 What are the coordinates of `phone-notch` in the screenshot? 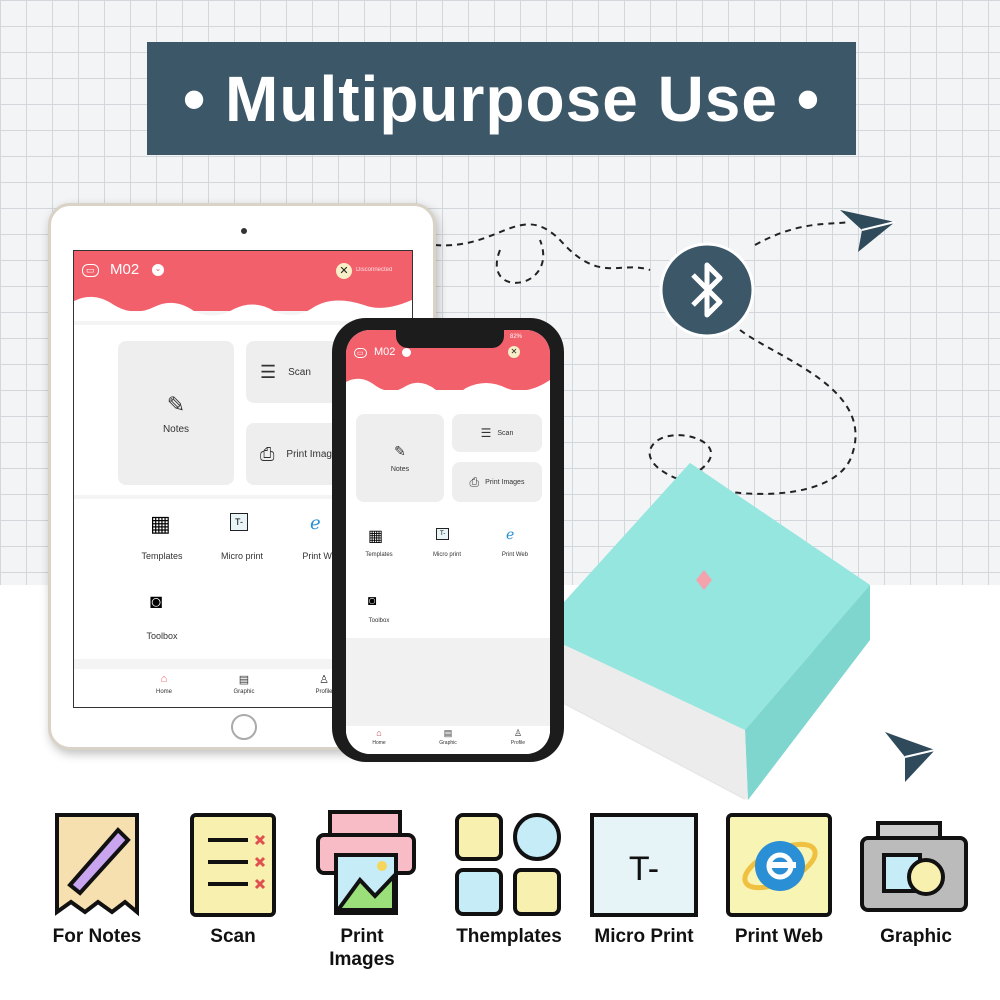 It's located at (450, 339).